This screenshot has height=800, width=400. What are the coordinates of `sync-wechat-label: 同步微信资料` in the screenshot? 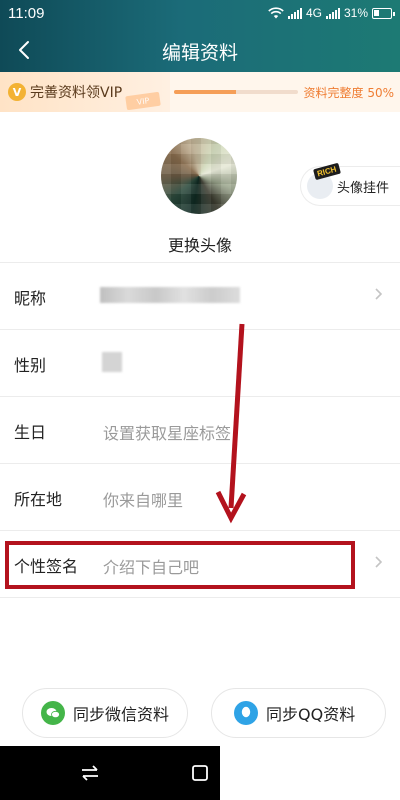 It's located at (121, 714).